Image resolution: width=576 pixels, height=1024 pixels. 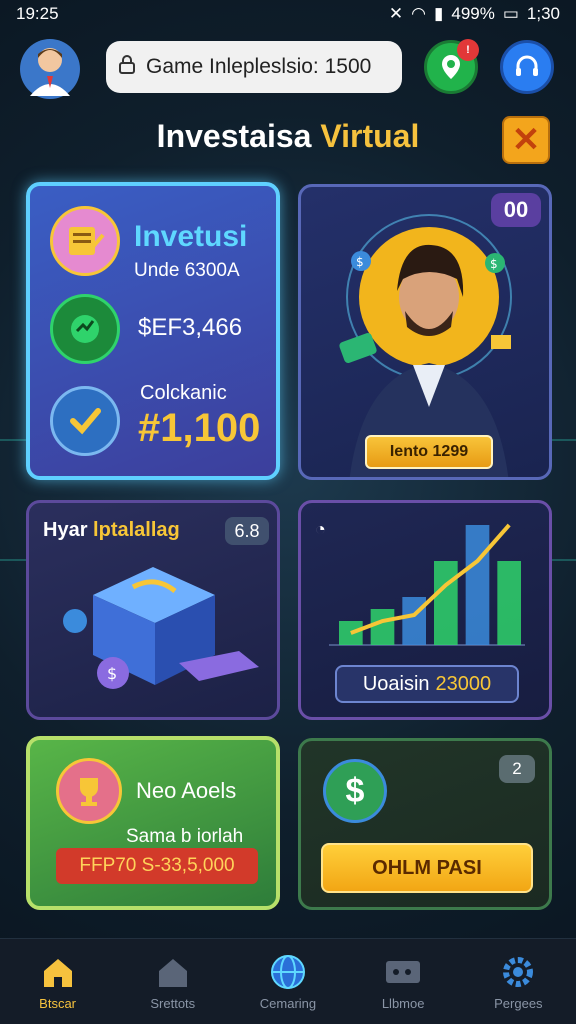 What do you see at coordinates (288, 14) in the screenshot?
I see `status-bar: 19:25 ✕ ◠ ▮ 499% ▭ 1;30` at bounding box center [288, 14].